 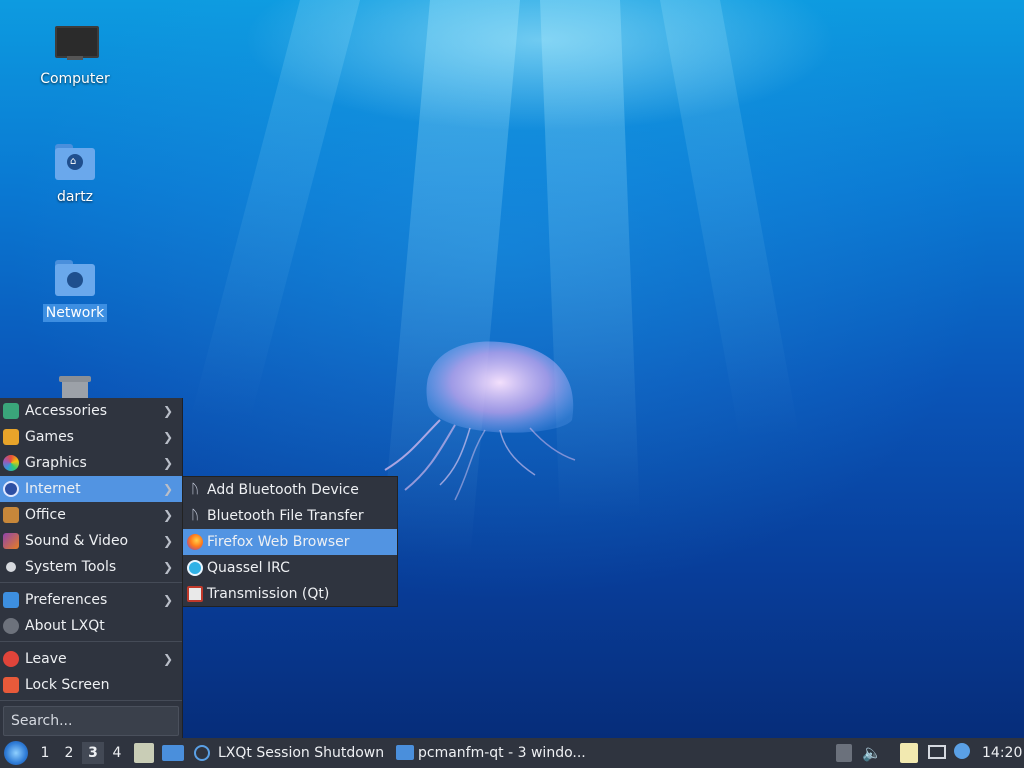 What do you see at coordinates (405, 752) in the screenshot?
I see `folder-icon` at bounding box center [405, 752].